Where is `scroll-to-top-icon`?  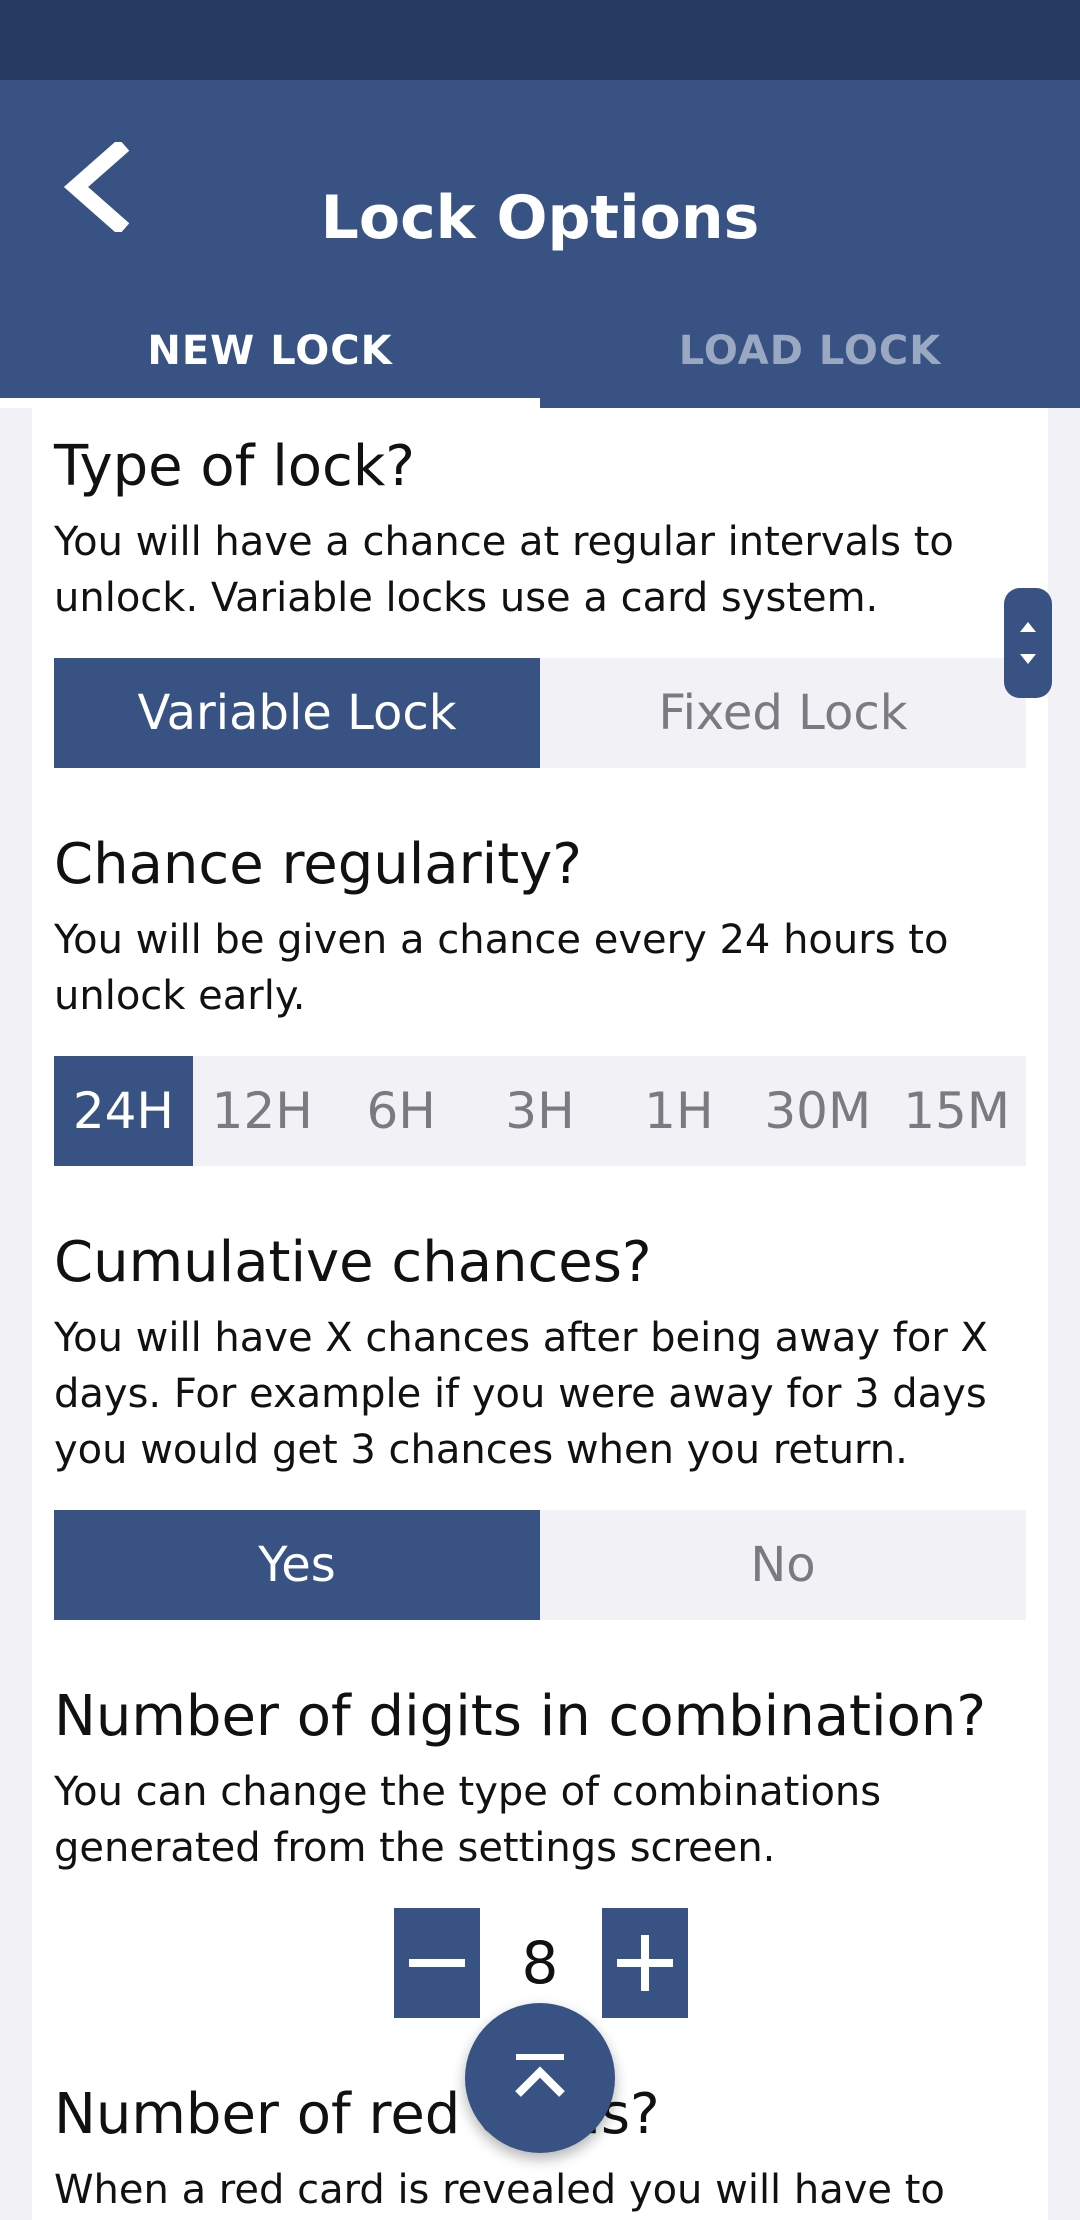
scroll-to-top-icon is located at coordinates (540, 2075).